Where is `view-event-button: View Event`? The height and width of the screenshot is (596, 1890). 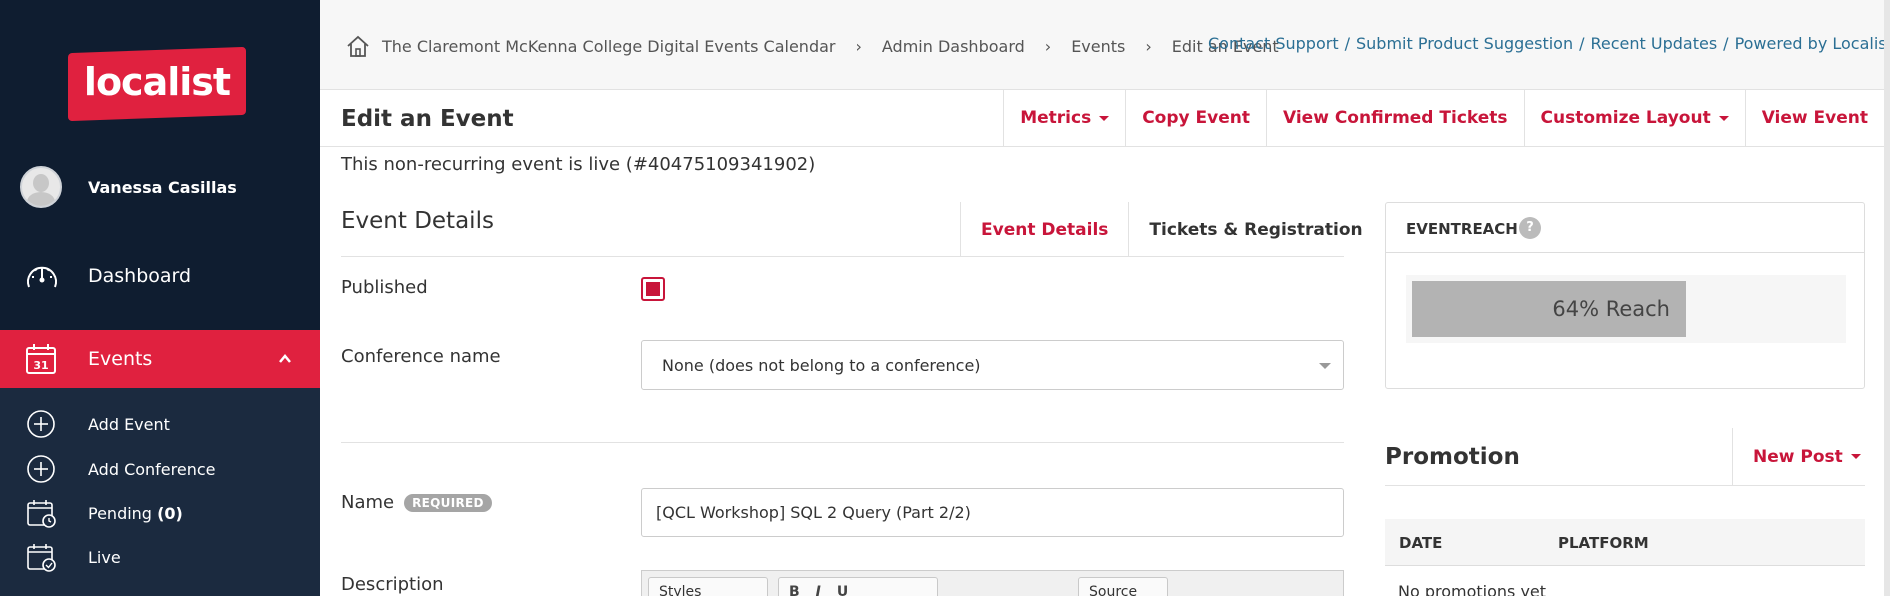 view-event-button: View Event is located at coordinates (1814, 118).